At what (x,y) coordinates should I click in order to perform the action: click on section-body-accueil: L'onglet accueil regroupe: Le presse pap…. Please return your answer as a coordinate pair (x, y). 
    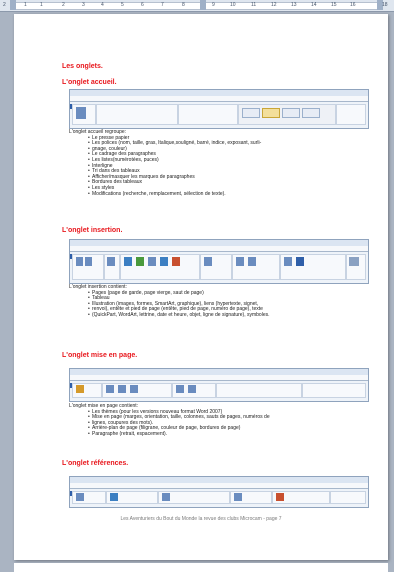
    Looking at the image, I should click on (165, 163).